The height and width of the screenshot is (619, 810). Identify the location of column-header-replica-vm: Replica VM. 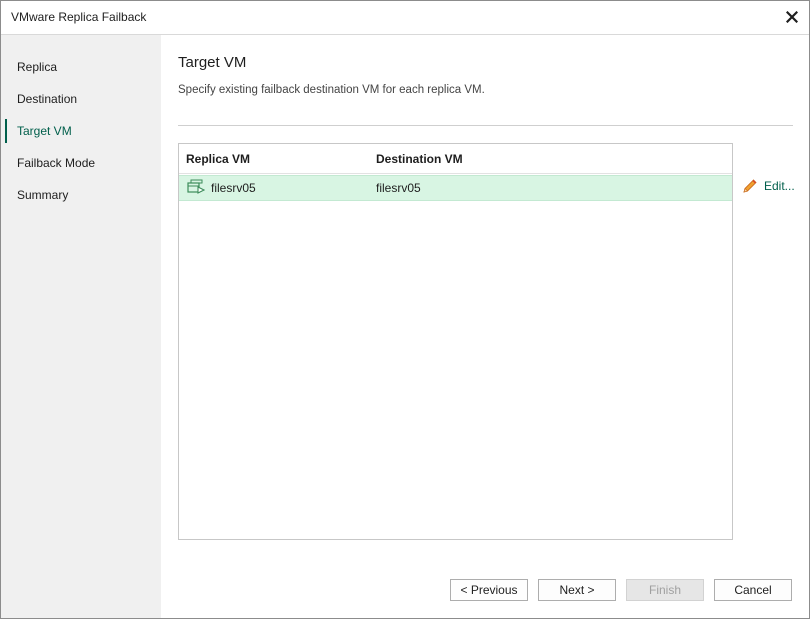
(218, 159).